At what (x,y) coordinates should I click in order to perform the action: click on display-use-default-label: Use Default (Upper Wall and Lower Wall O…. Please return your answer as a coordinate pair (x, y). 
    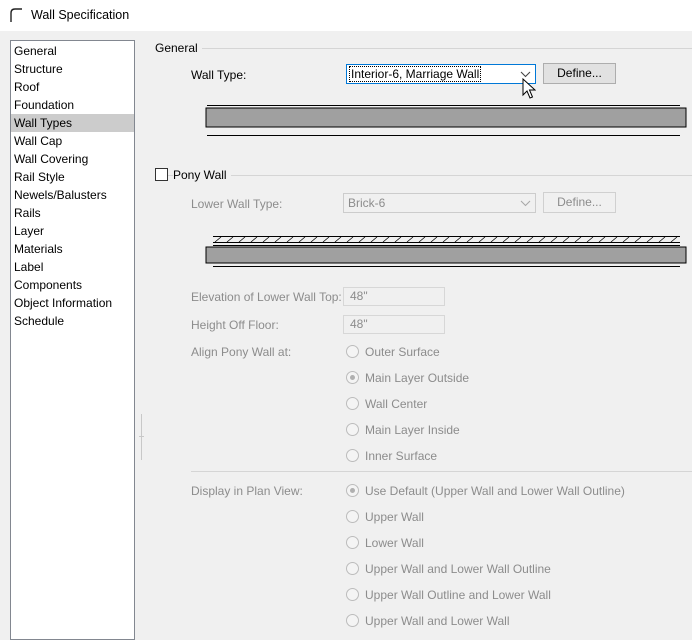
    Looking at the image, I should click on (495, 491).